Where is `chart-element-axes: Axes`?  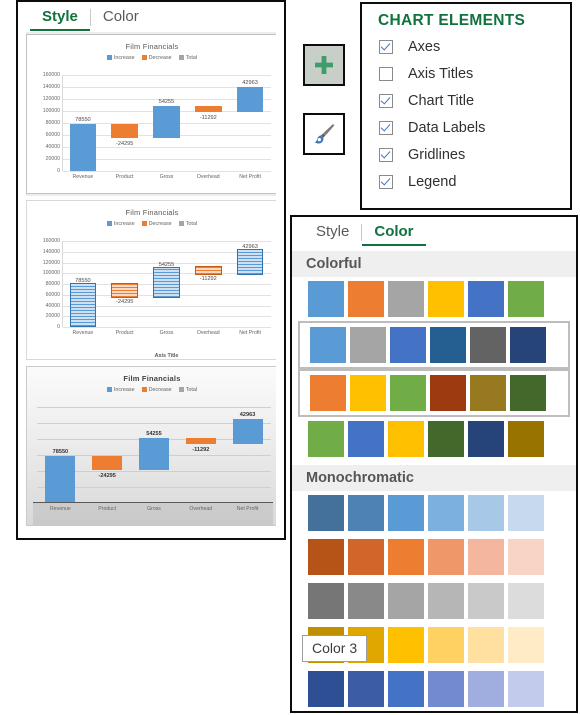
chart-element-axes: Axes is located at coordinates (466, 46).